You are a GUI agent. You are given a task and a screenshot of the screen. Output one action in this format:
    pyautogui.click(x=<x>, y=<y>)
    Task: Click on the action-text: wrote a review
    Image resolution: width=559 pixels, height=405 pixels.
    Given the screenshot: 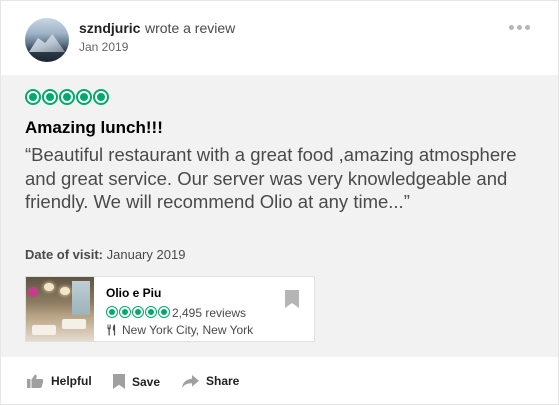 What is the action you would take?
    pyautogui.click(x=190, y=28)
    